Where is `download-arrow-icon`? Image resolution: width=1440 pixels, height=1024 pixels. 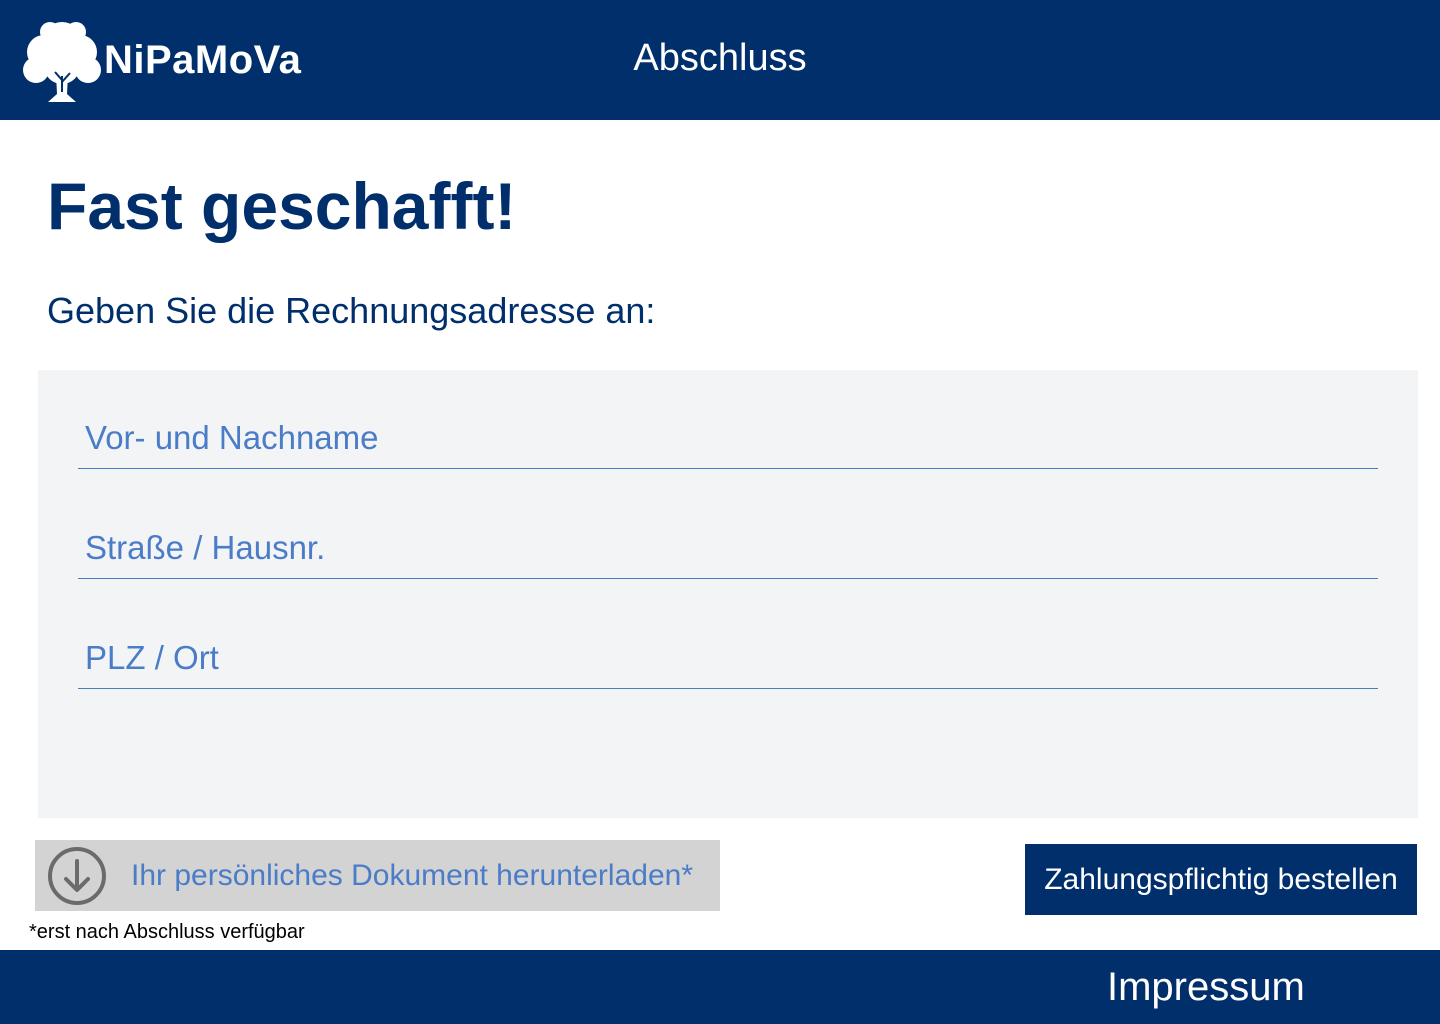 download-arrow-icon is located at coordinates (77, 876).